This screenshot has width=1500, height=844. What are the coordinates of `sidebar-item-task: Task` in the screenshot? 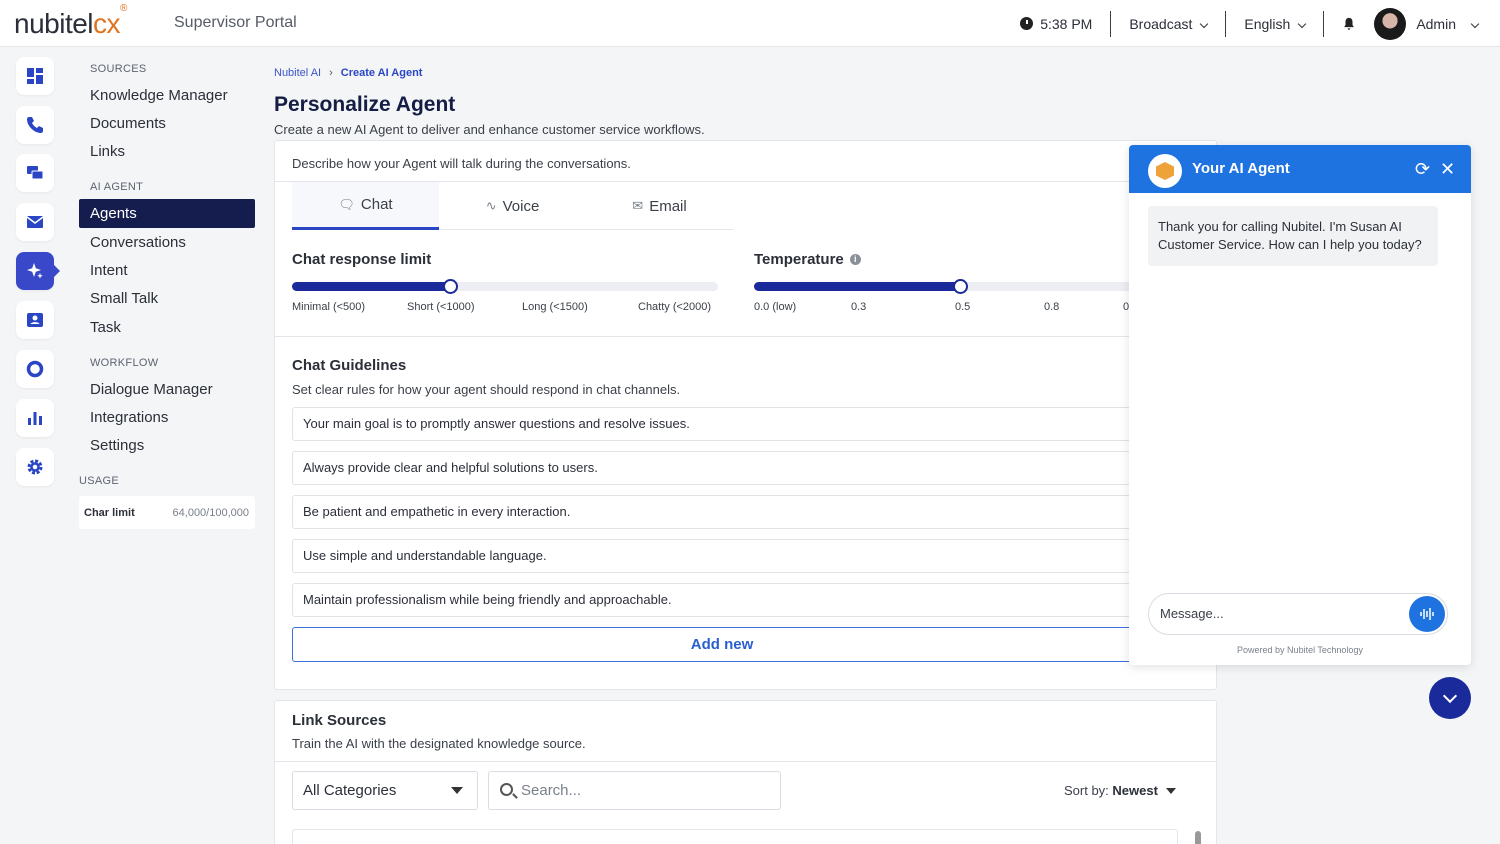 It's located at (167, 327).